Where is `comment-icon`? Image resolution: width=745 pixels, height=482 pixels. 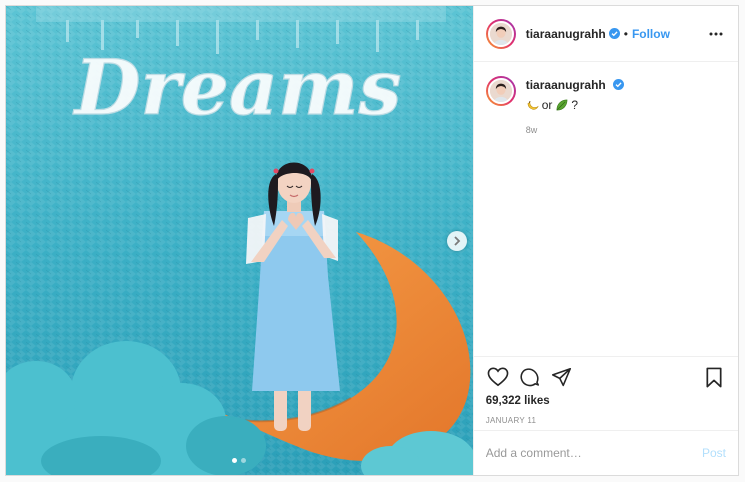 comment-icon is located at coordinates (530, 376).